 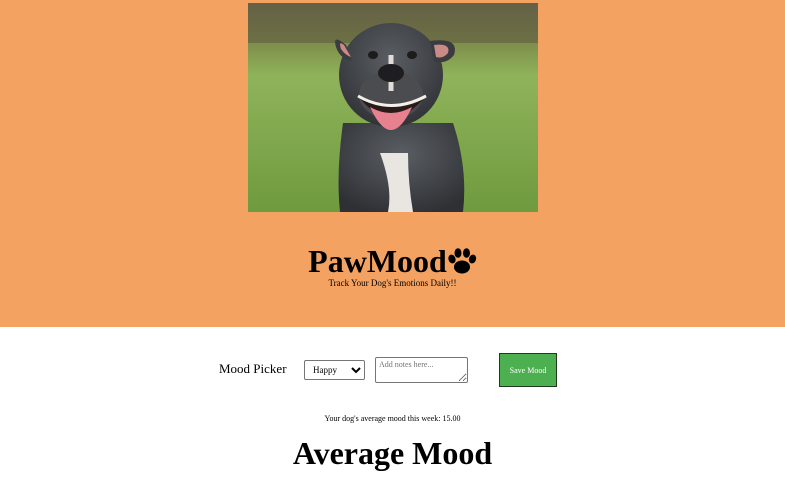 I want to click on tagline: Track Your Dog's Emotions Daily!!, so click(x=392, y=283).